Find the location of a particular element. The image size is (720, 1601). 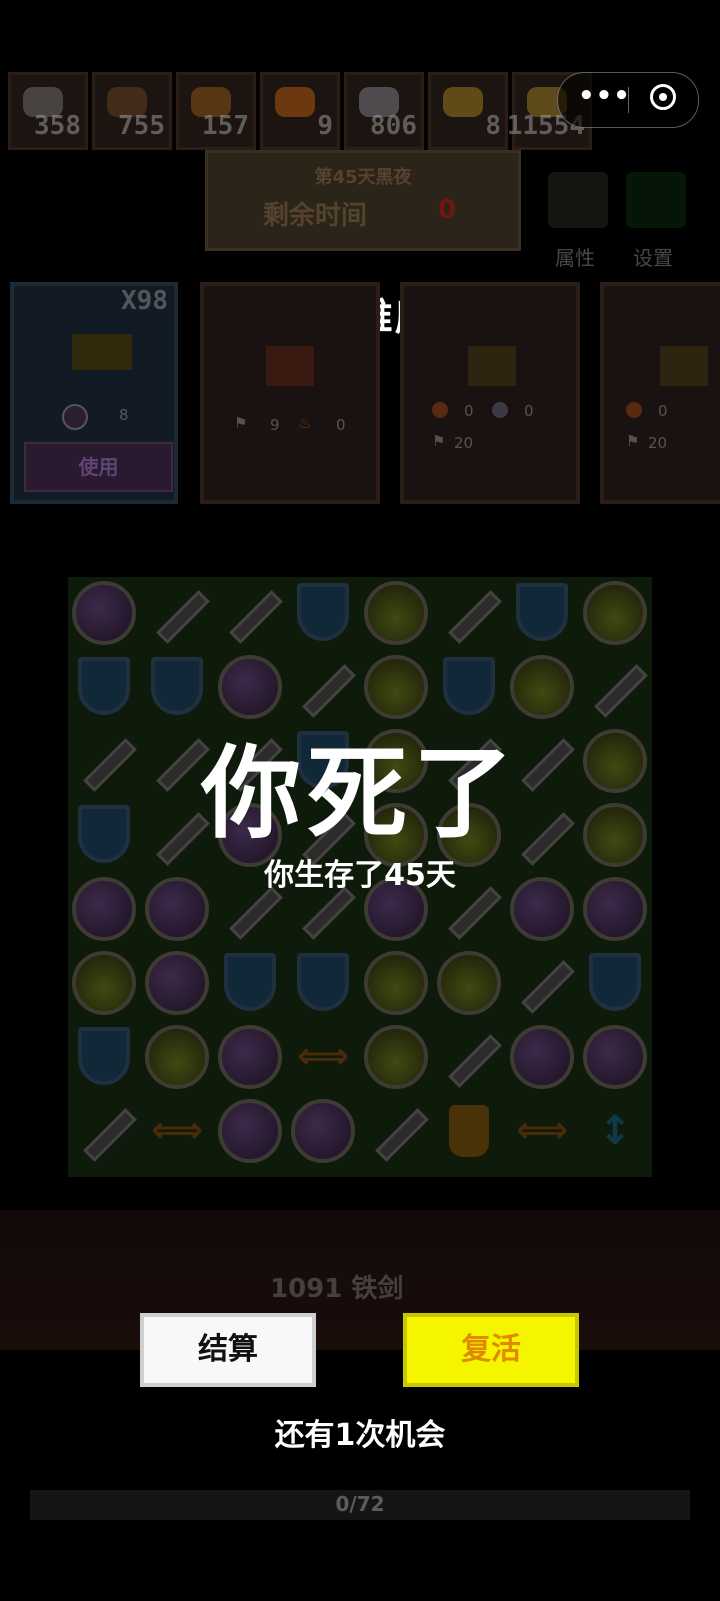

shop-card-3: 0 ⚑ 20 is located at coordinates (660, 393).